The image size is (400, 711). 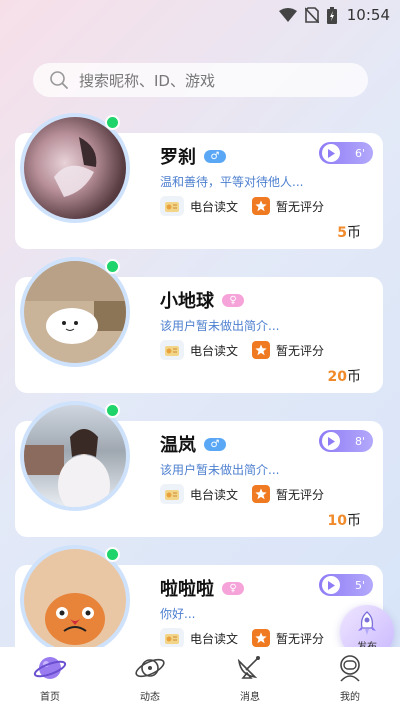 I want to click on status-time: 10:54, so click(x=368, y=15).